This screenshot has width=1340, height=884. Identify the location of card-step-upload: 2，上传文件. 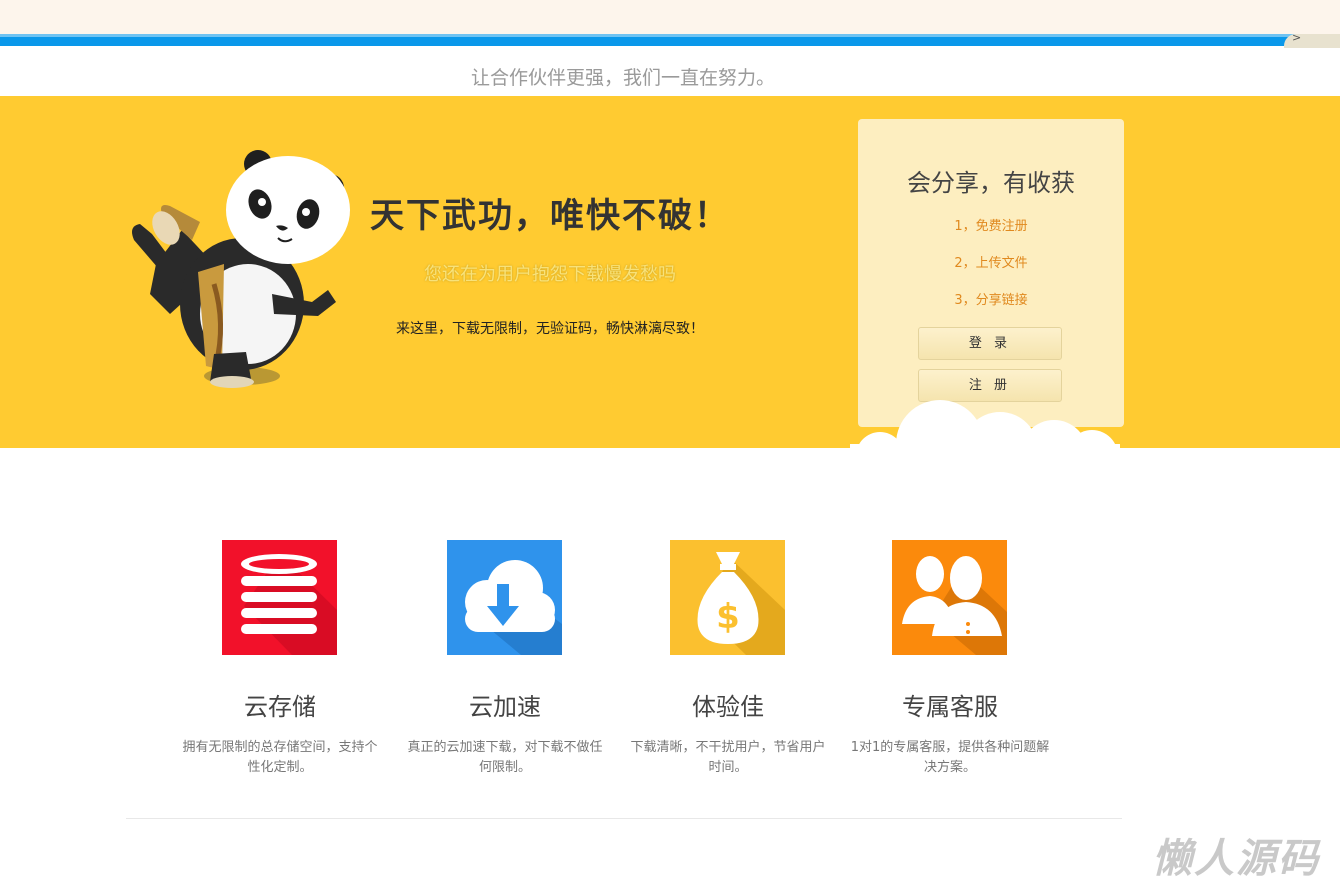
(991, 263).